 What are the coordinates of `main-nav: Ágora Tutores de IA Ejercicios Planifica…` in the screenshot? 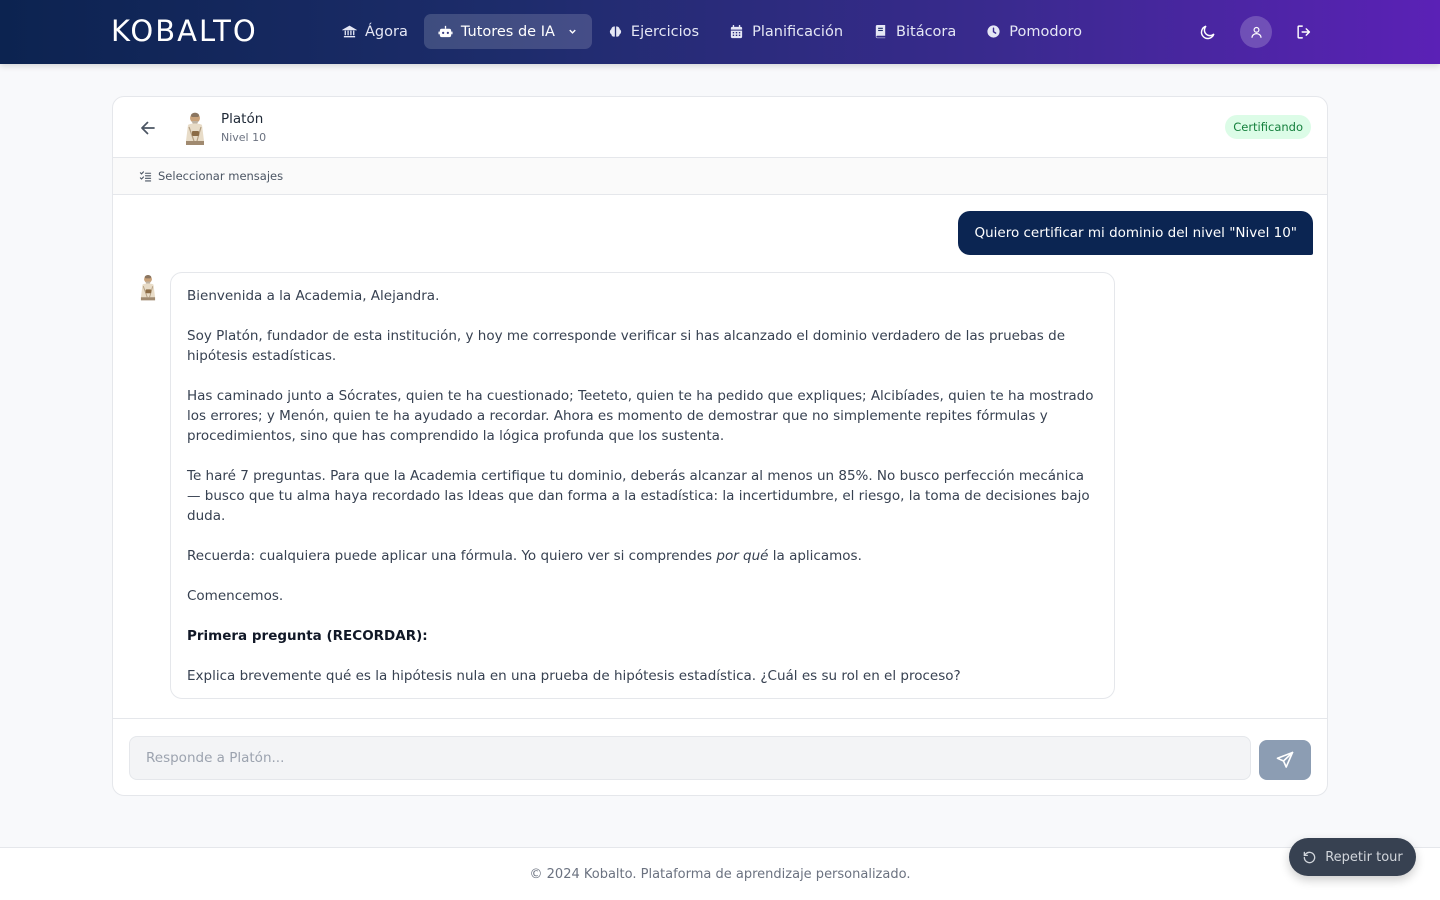 It's located at (713, 31).